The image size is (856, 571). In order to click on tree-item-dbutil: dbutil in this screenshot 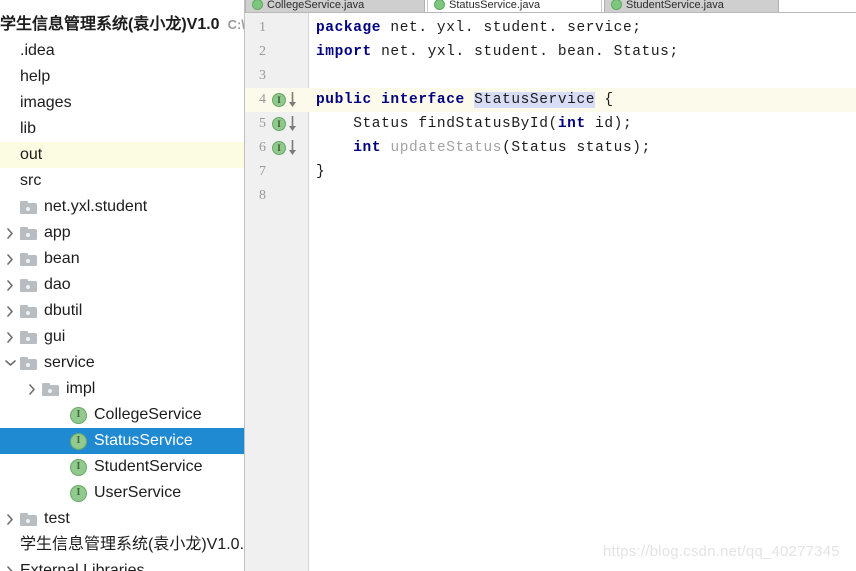, I will do `click(122, 311)`.